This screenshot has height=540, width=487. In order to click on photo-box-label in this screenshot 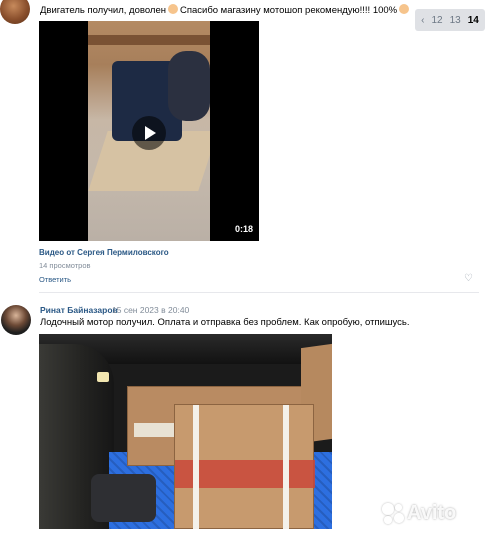, I will do `click(154, 430)`.